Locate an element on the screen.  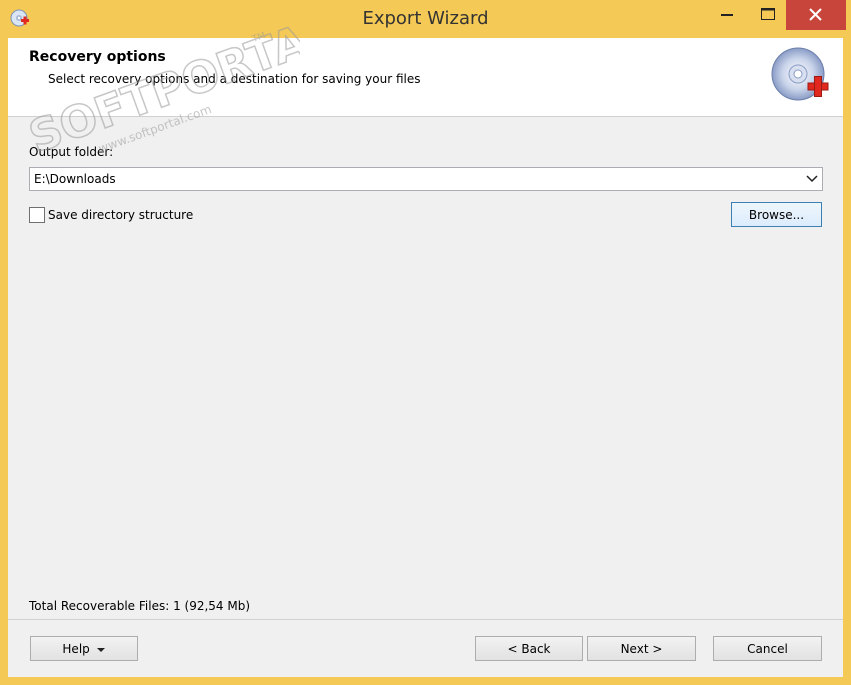
close-button is located at coordinates (816, 15).